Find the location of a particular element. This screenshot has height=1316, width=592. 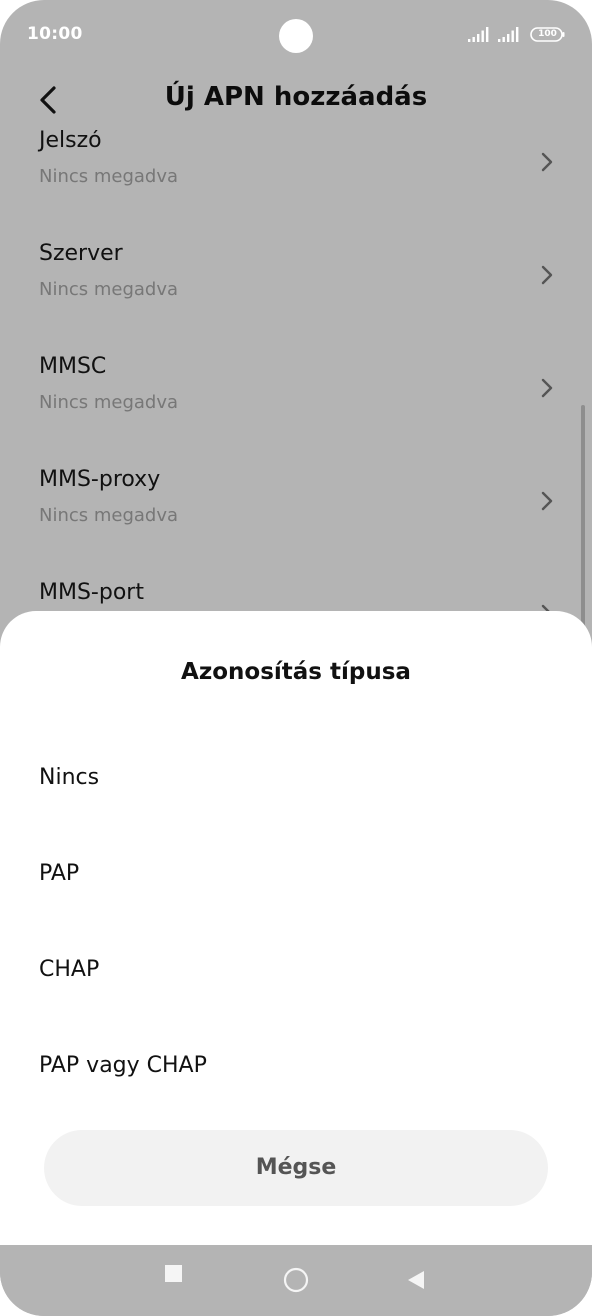

status-time: 10:00 is located at coordinates (55, 34).